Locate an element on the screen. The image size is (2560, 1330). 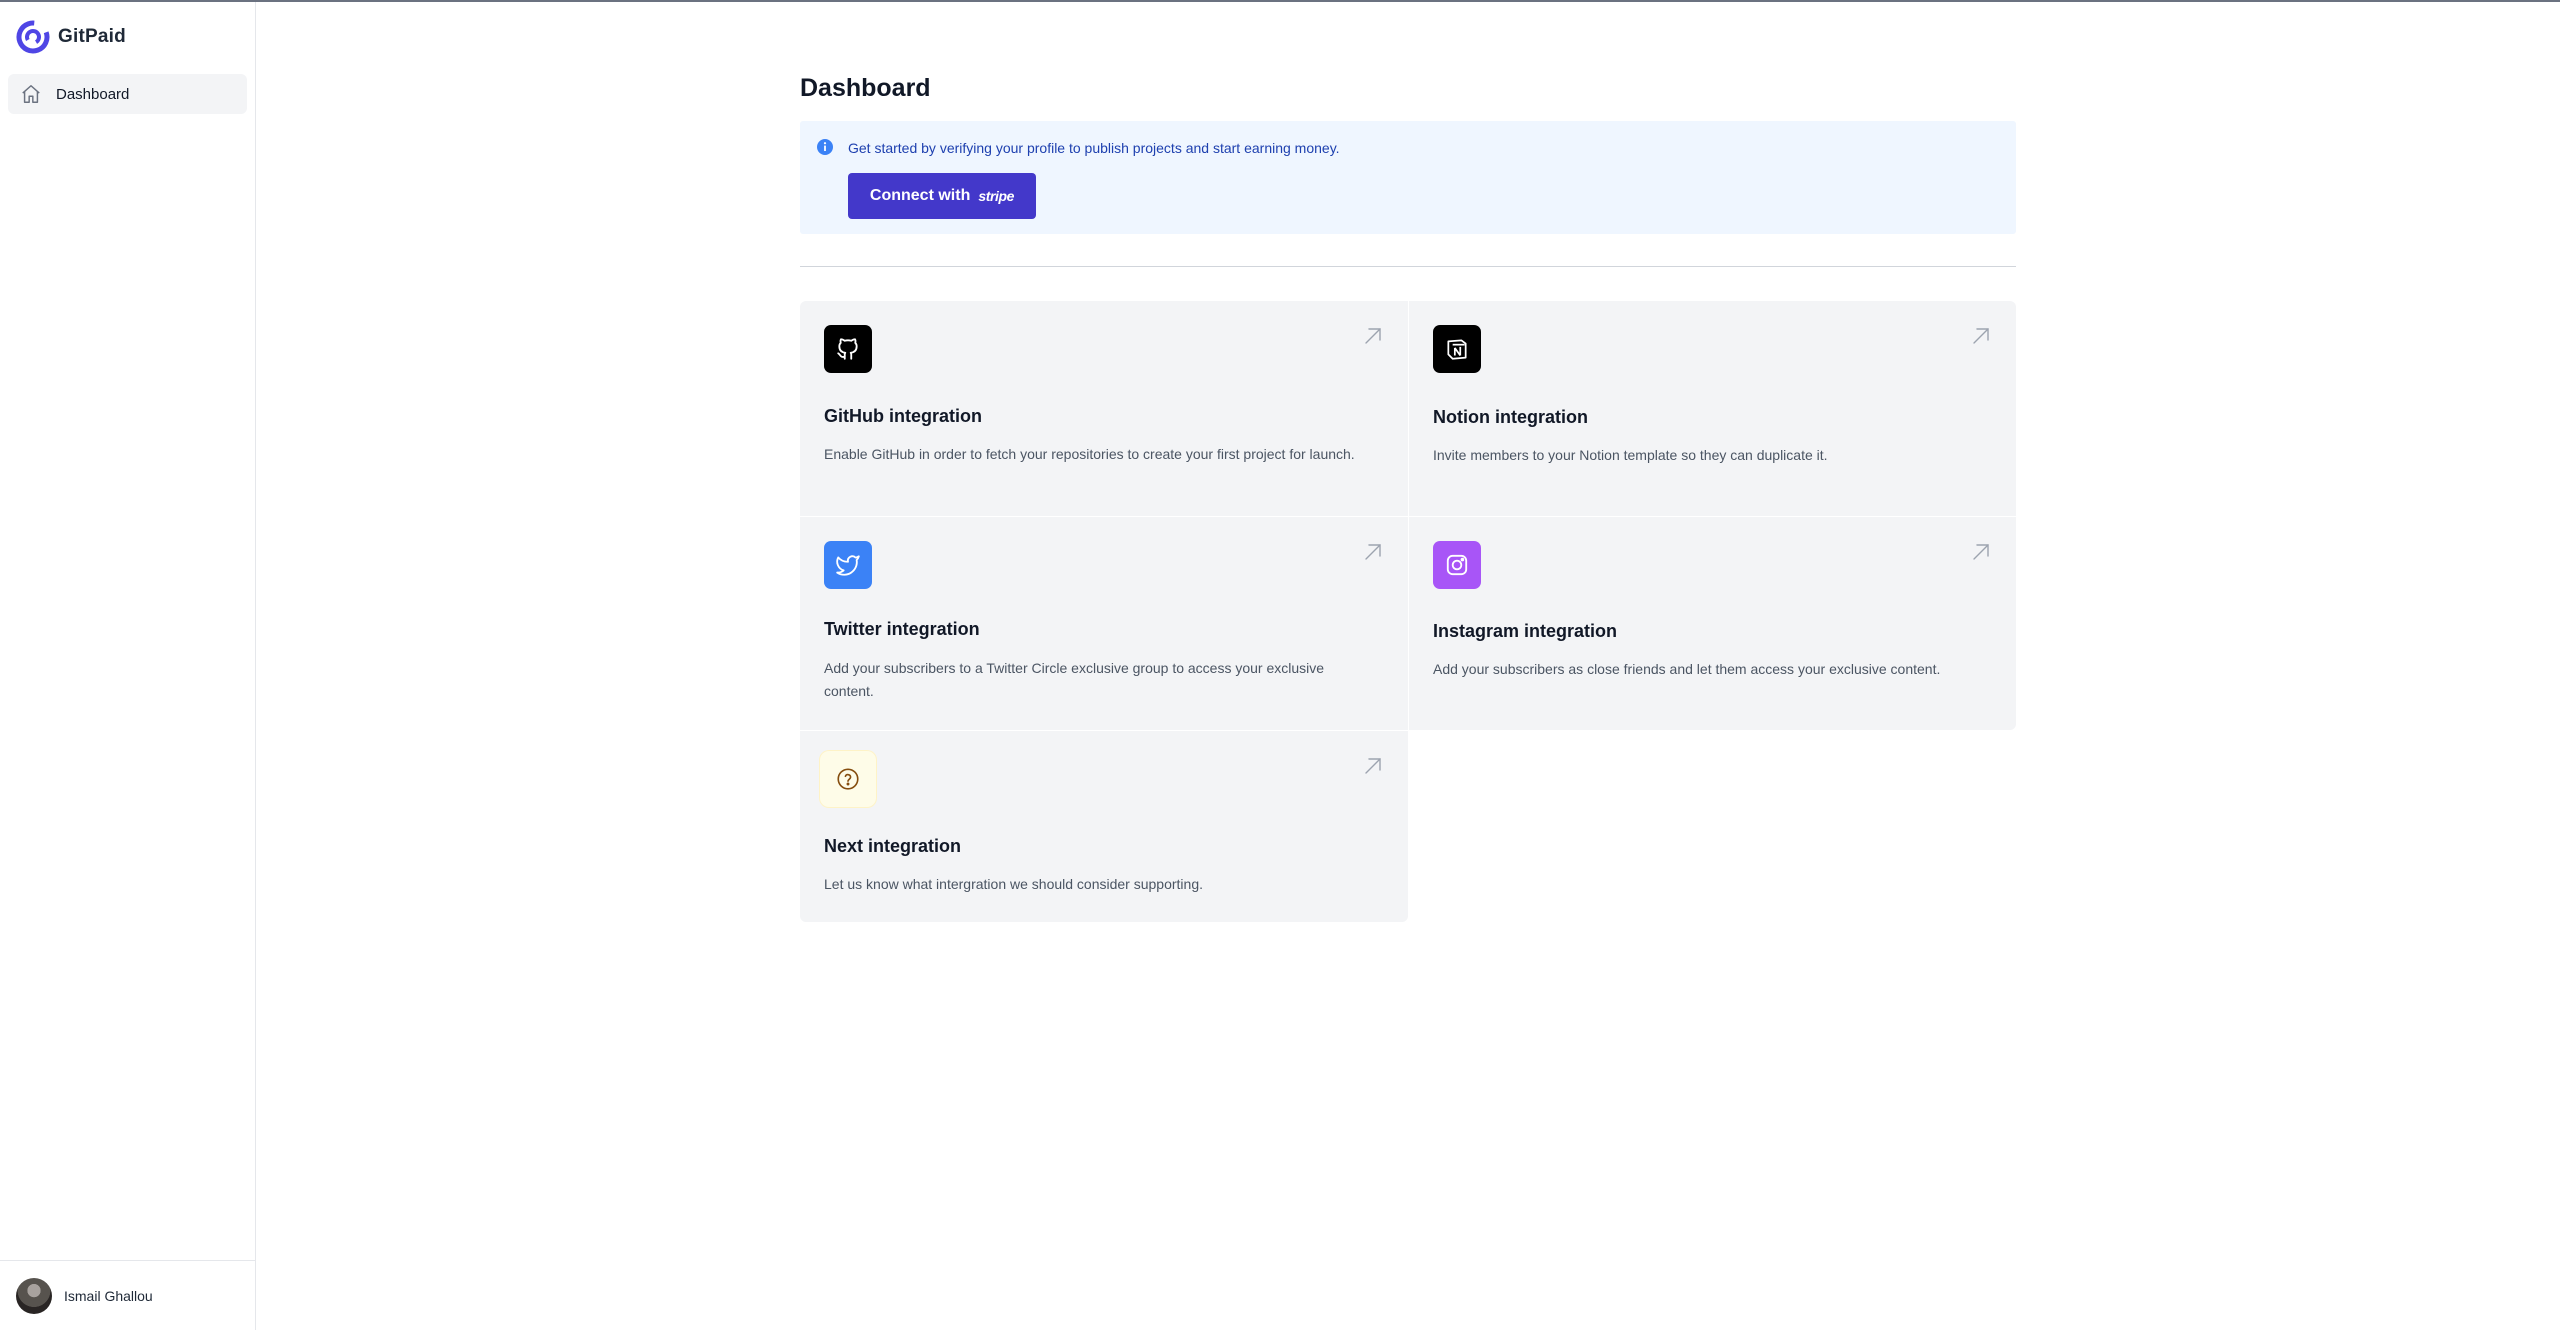
brand: GitPaid is located at coordinates (71, 37).